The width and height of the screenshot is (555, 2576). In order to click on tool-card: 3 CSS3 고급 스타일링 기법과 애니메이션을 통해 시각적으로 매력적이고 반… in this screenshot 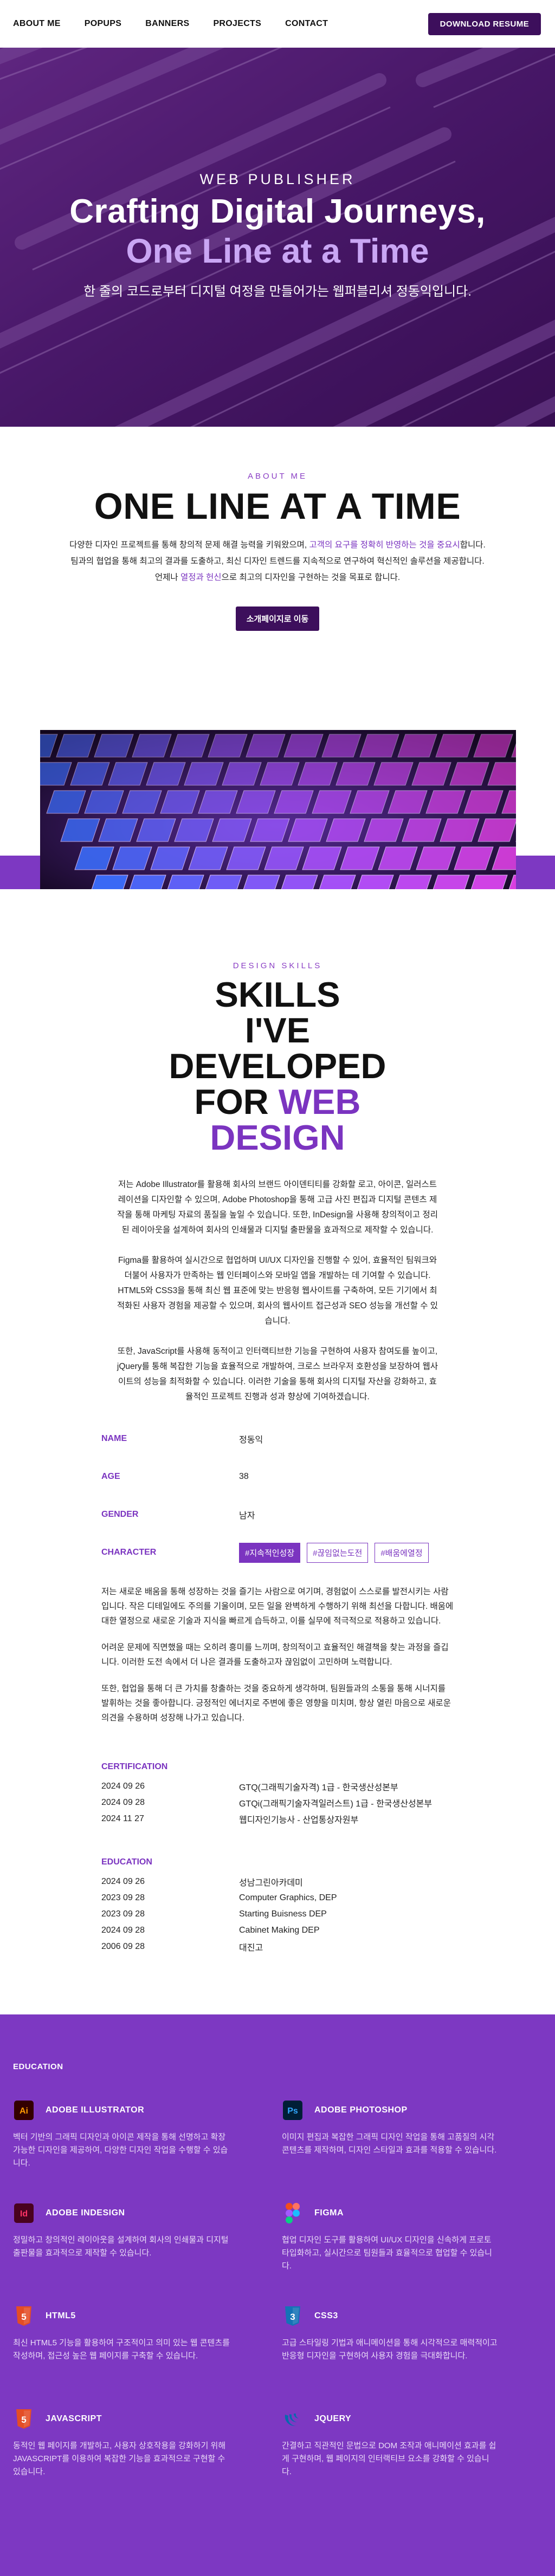, I will do `click(416, 2356)`.